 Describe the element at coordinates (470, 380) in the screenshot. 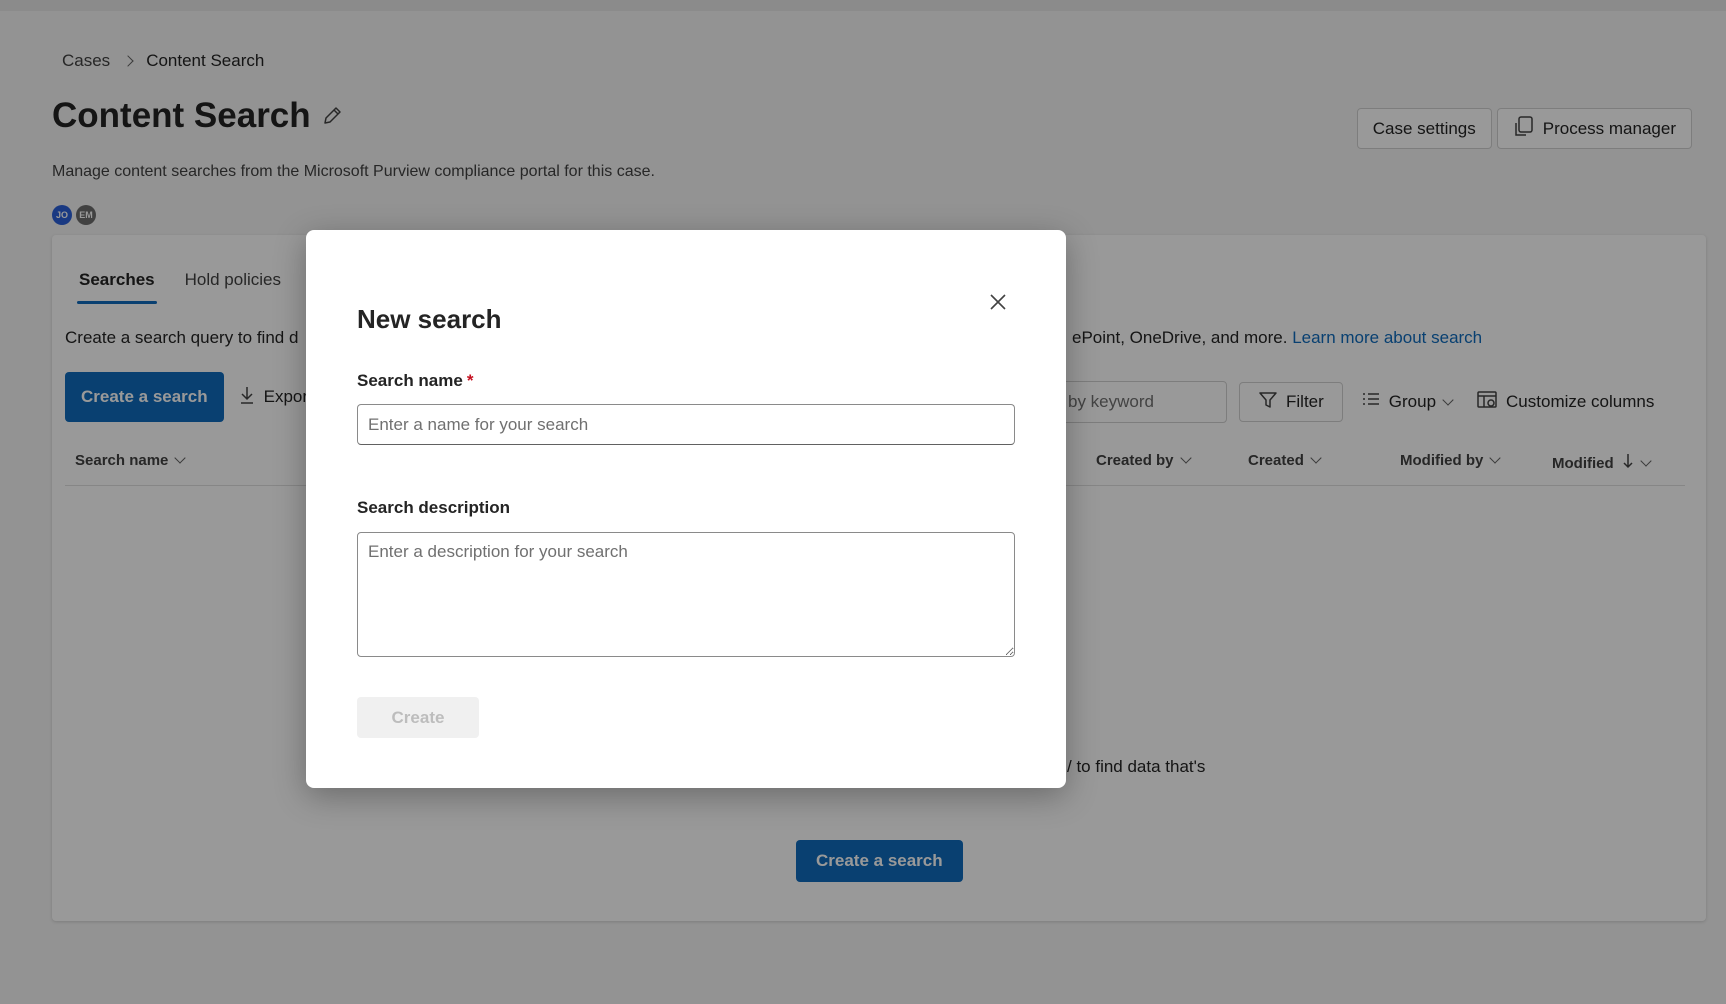

I see `required-indicator: *` at that location.